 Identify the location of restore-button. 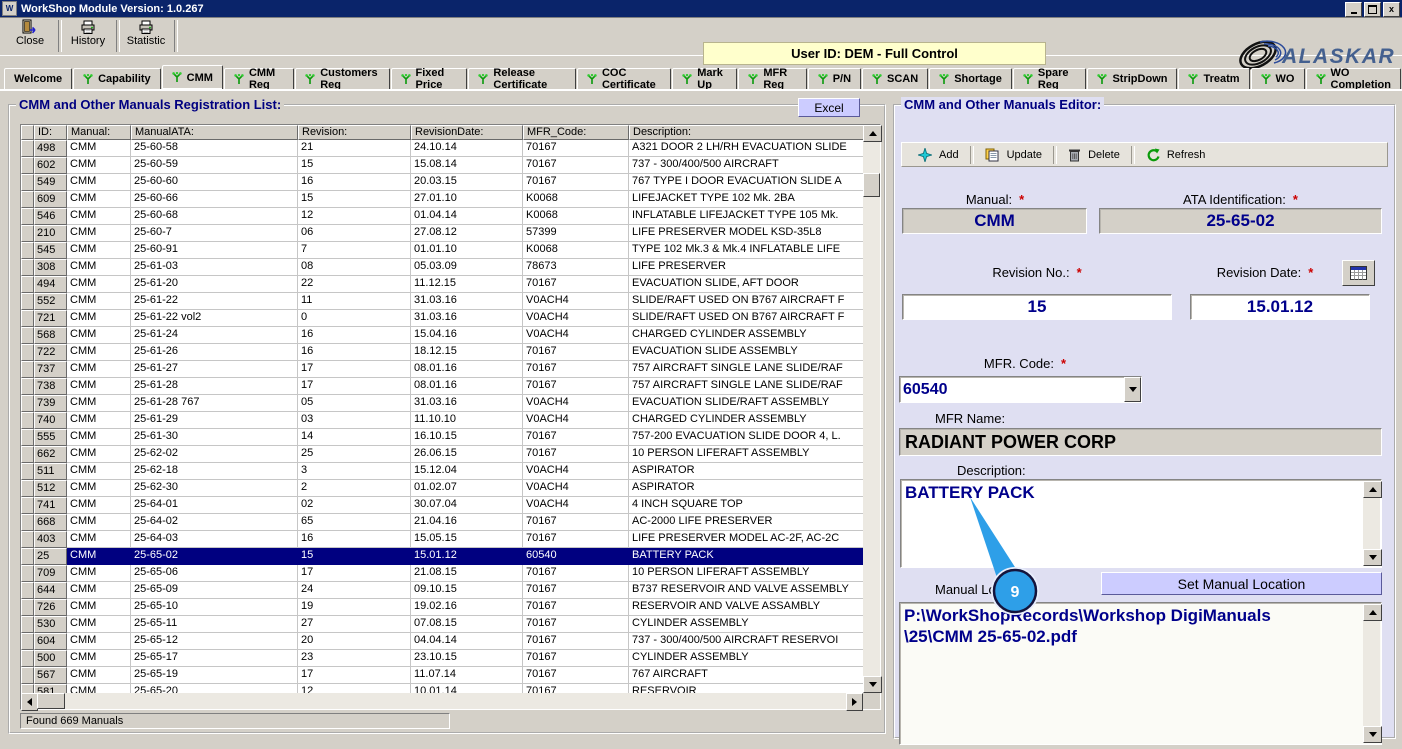
(1372, 9).